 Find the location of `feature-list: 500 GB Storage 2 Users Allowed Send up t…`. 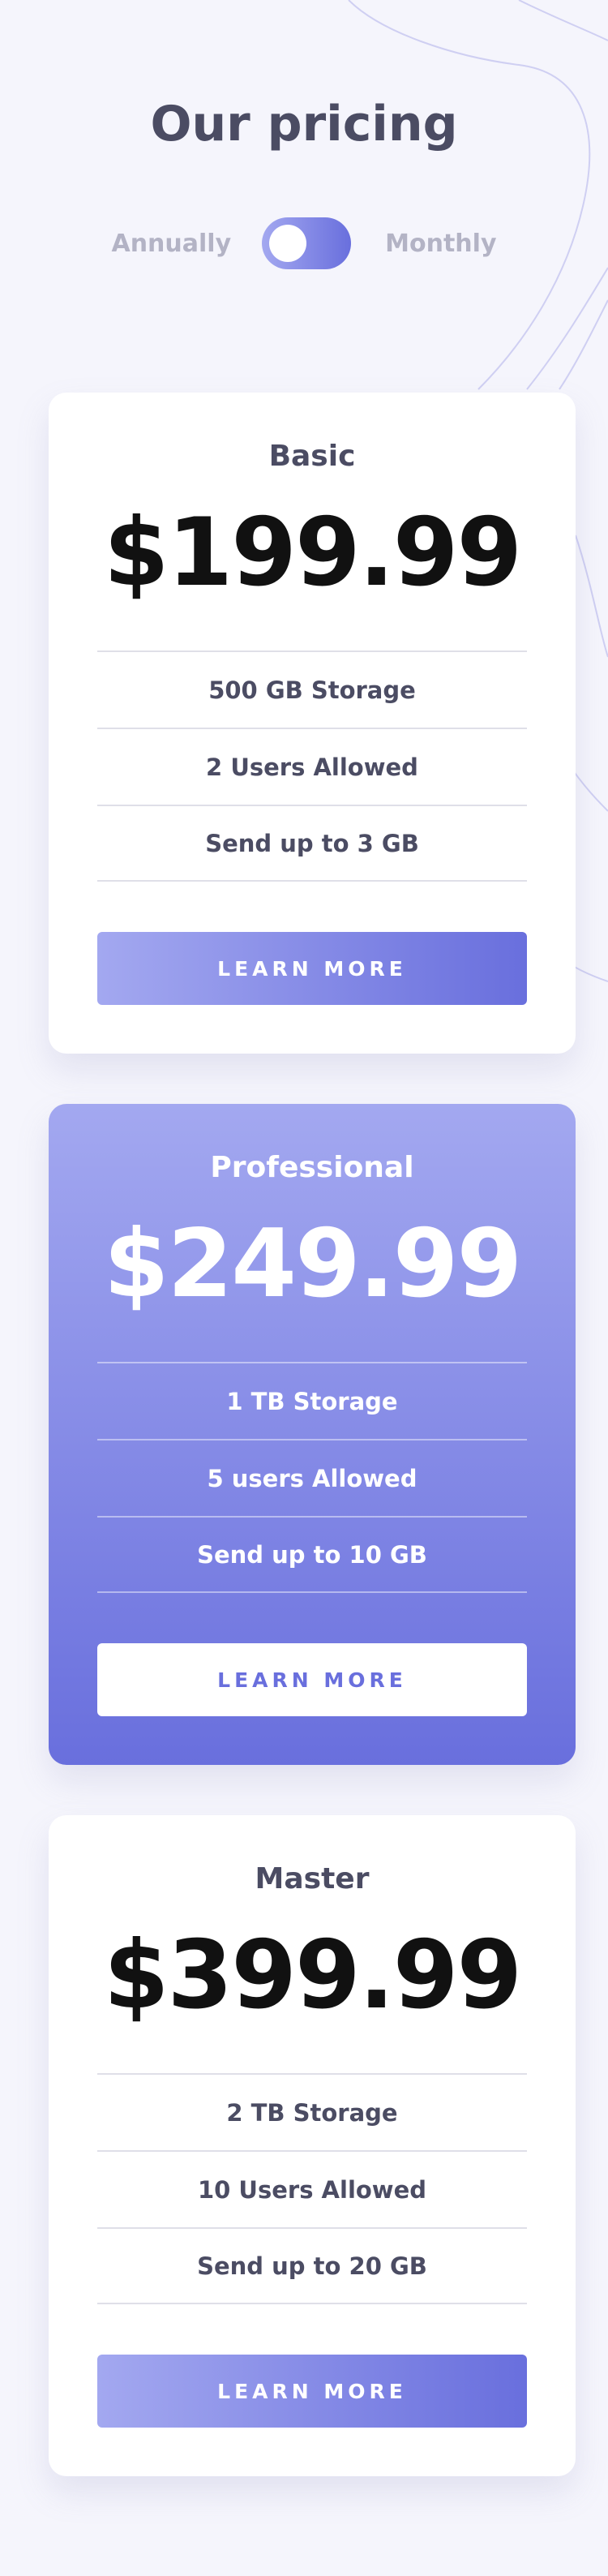

feature-list: 500 GB Storage 2 Users Allowed Send up t… is located at coordinates (312, 766).